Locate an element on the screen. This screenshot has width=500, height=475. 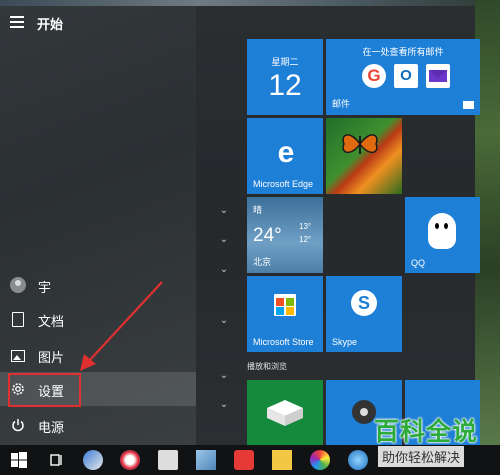
weather-temperature: 24° is located at coordinates (267, 235).